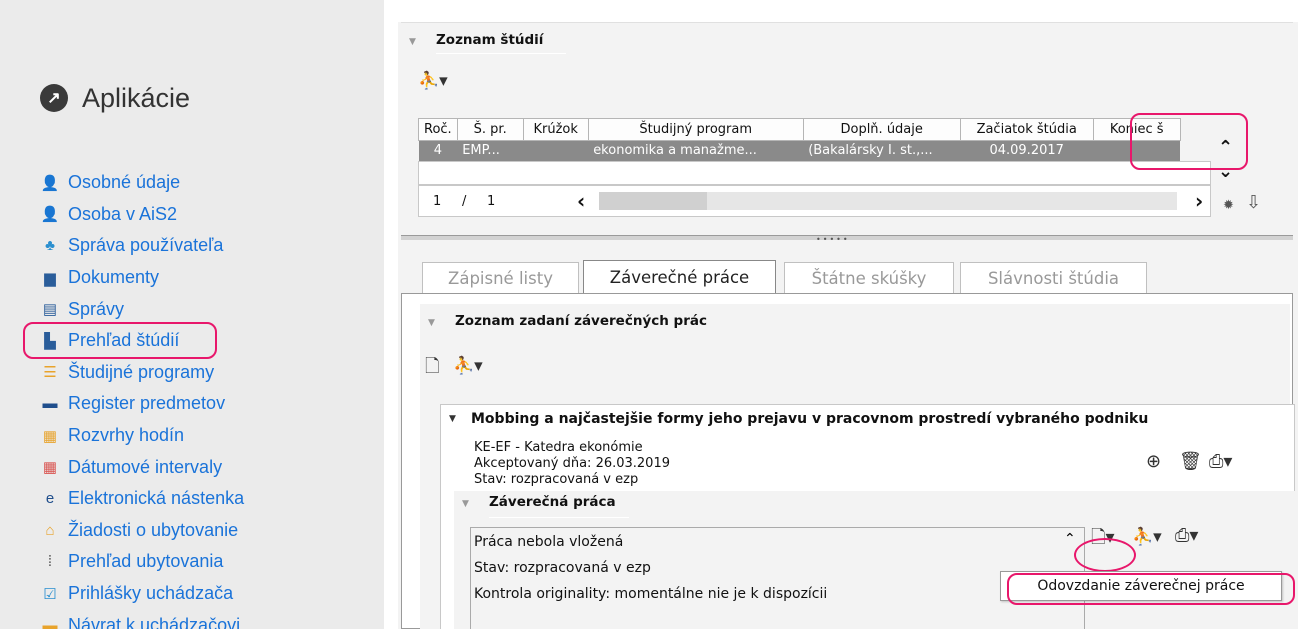 The image size is (1298, 629). I want to click on tab-slavnosti-studia: Slávnosti štúdia, so click(1053, 277).